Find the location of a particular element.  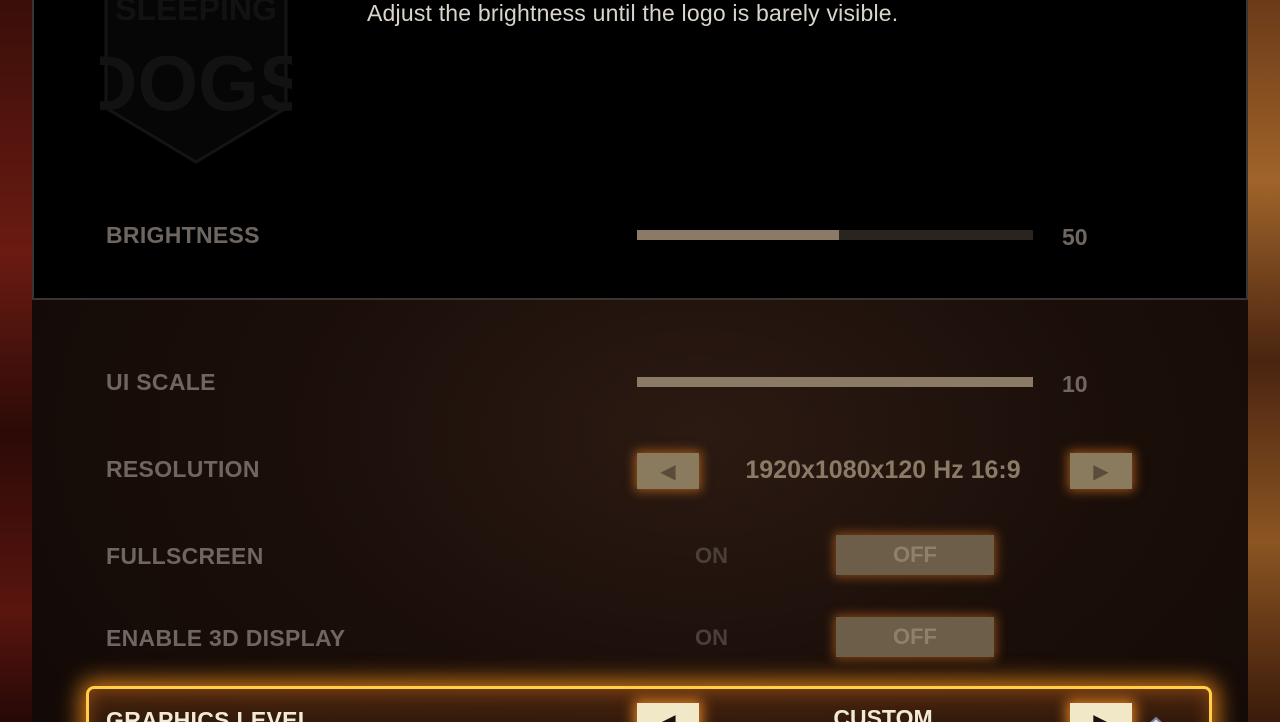

graphics-level-right-arrow-button: ▶ is located at coordinates (1101, 712).